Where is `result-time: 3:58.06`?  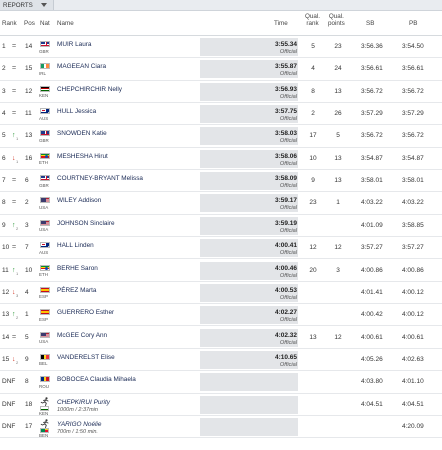
result-time: 3:58.06 is located at coordinates (285, 156).